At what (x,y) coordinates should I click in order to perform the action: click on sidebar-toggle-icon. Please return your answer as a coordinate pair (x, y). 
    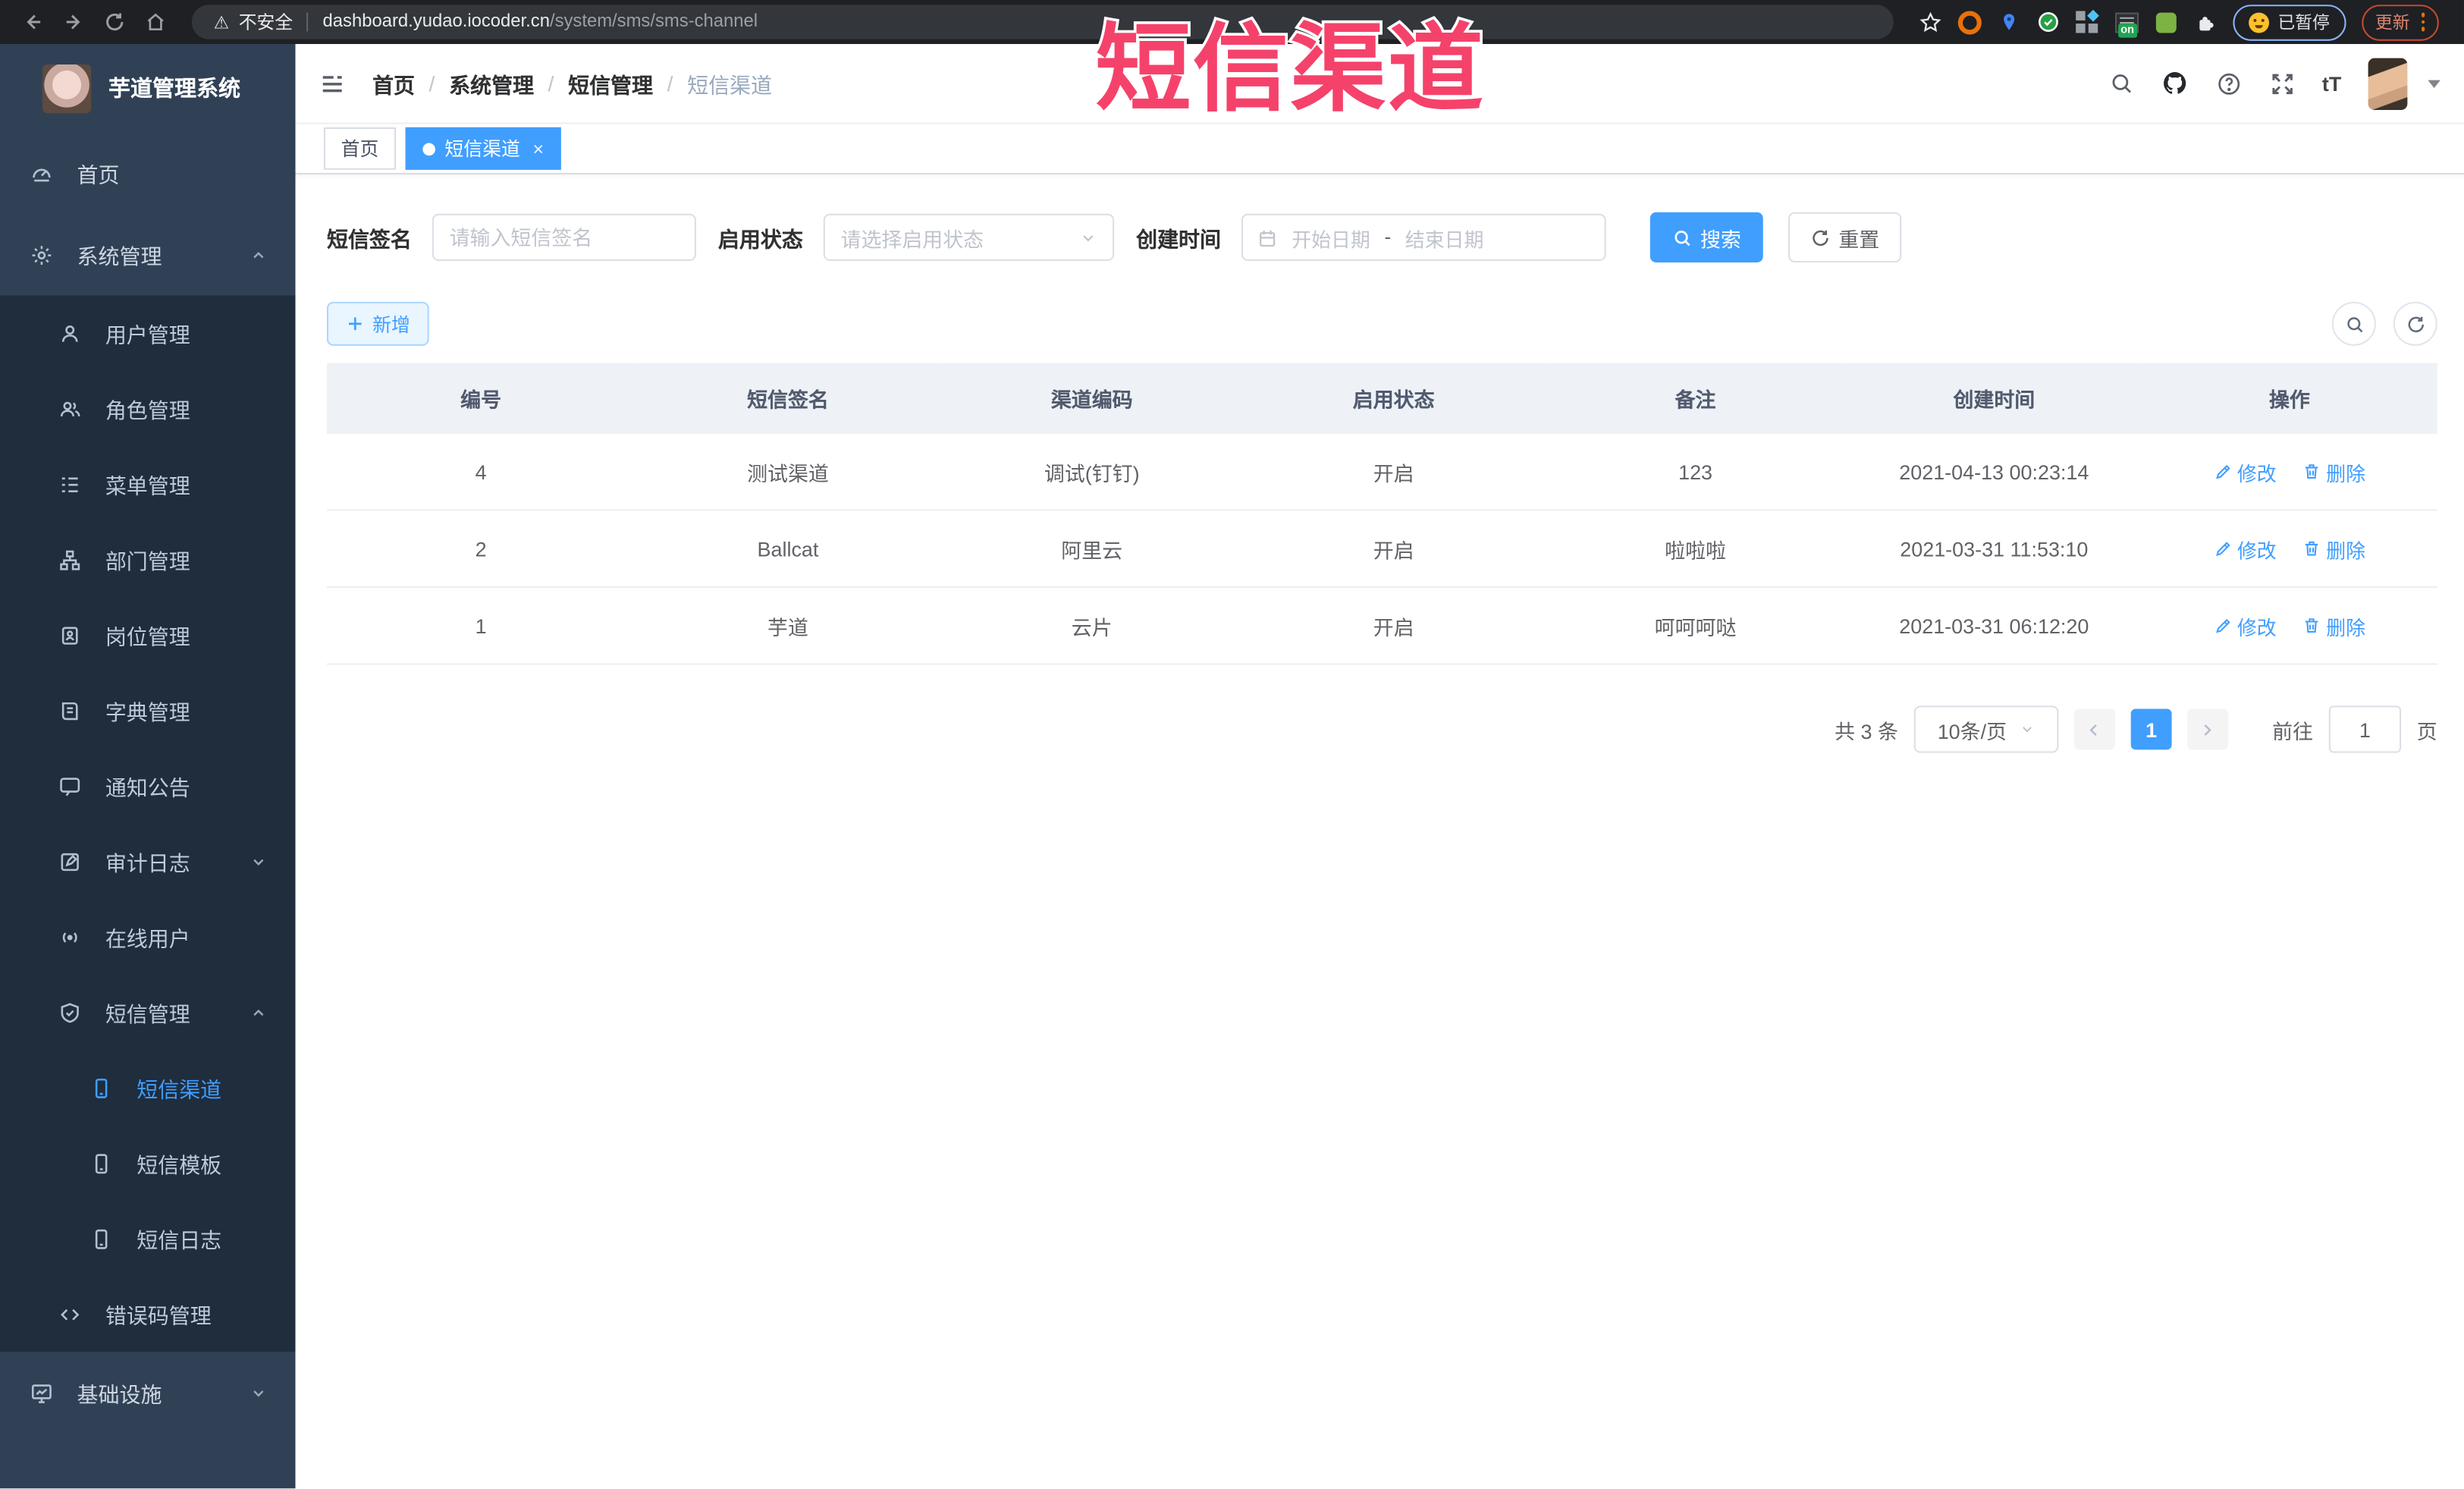
    Looking at the image, I should click on (332, 83).